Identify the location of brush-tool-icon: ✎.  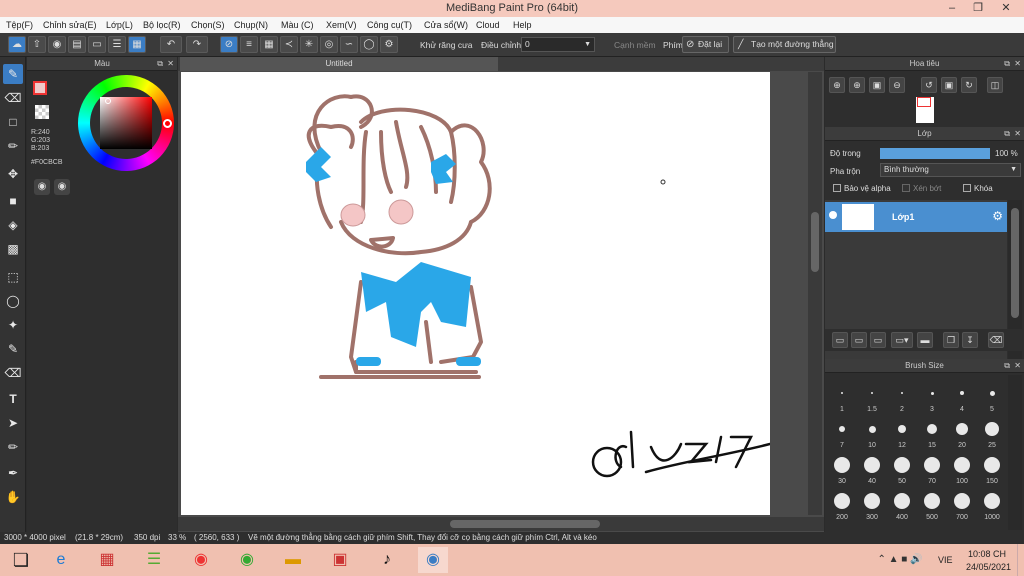
(13, 74).